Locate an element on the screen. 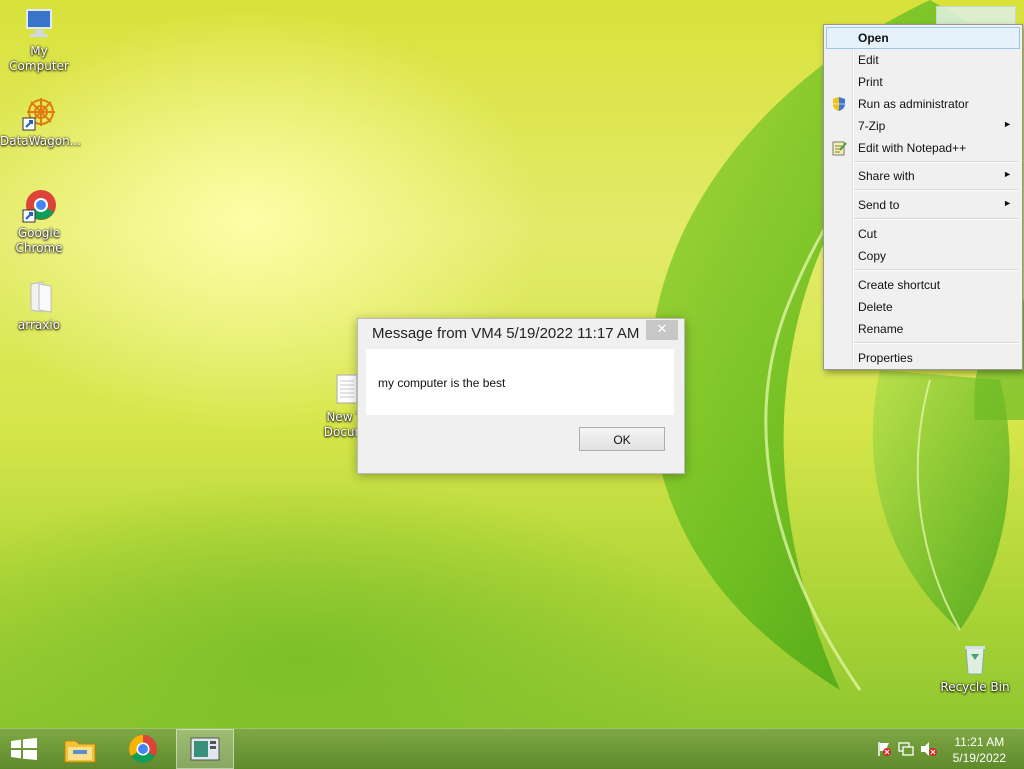  menu-item-label: Delete is located at coordinates (875, 307).